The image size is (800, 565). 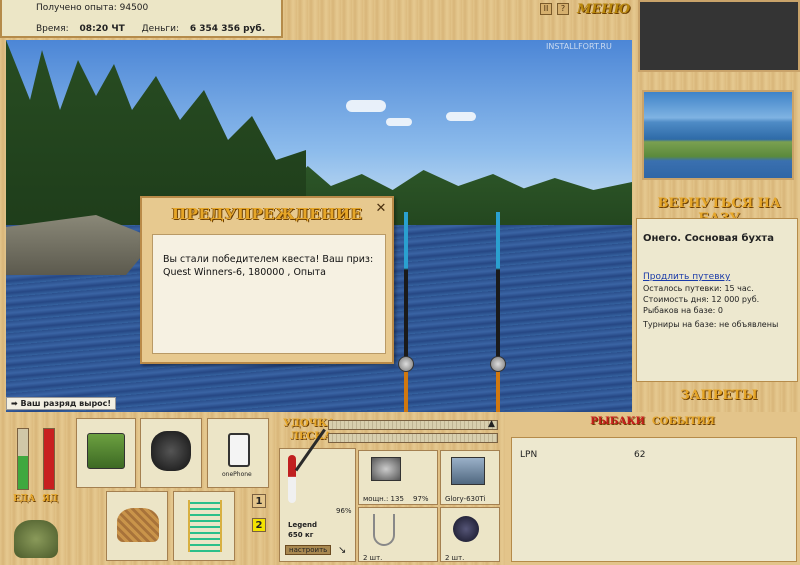 What do you see at coordinates (239, 450) in the screenshot?
I see `phone-icon` at bounding box center [239, 450].